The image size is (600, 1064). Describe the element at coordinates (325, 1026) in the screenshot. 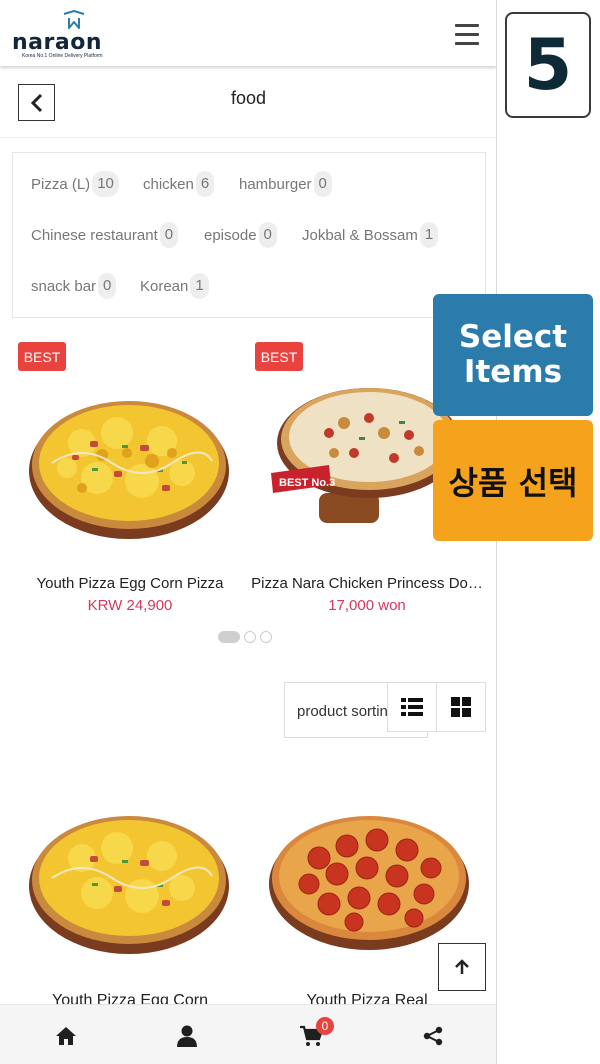

I see `cart-count-badge: 0` at that location.